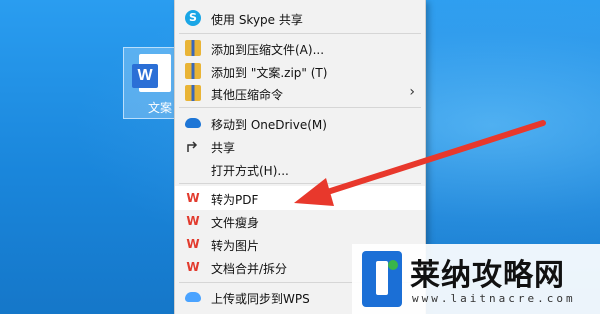 The image size is (600, 314). What do you see at coordinates (393, 265) in the screenshot?
I see `brand-logo-dot` at bounding box center [393, 265].